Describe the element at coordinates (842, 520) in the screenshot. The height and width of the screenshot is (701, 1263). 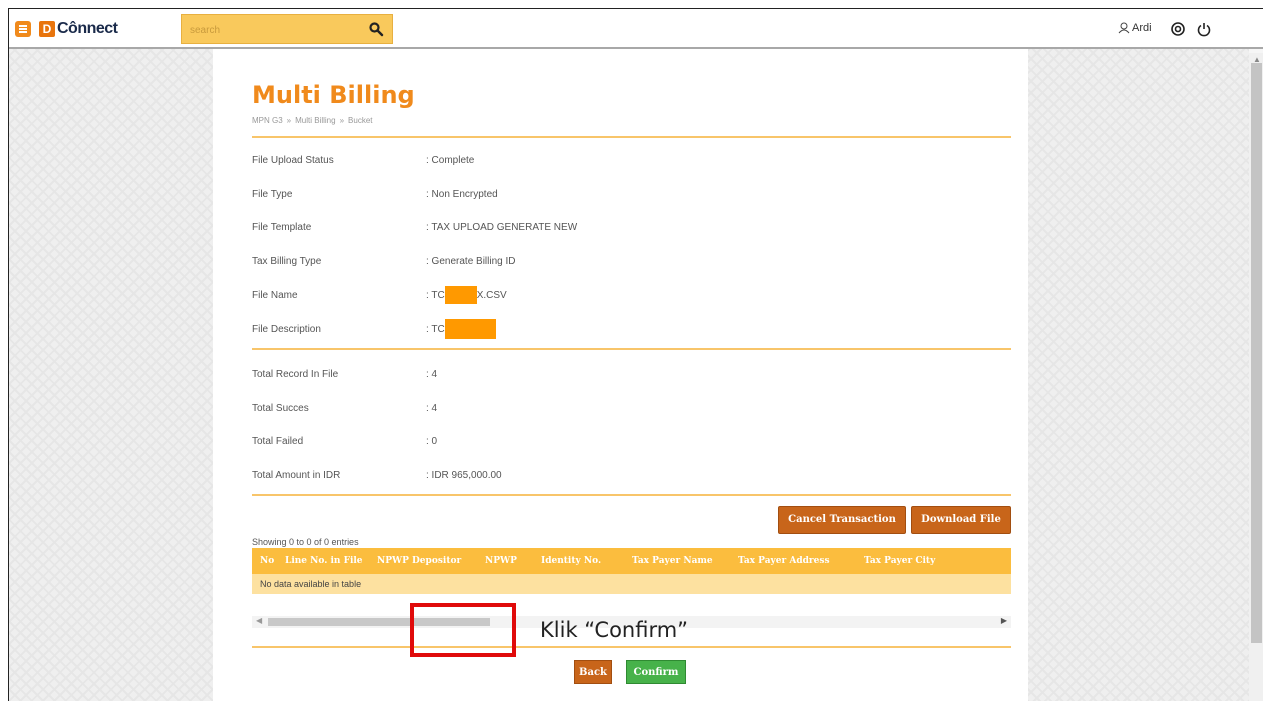
I see `cancel-transaction-button: Cancel Transaction` at that location.